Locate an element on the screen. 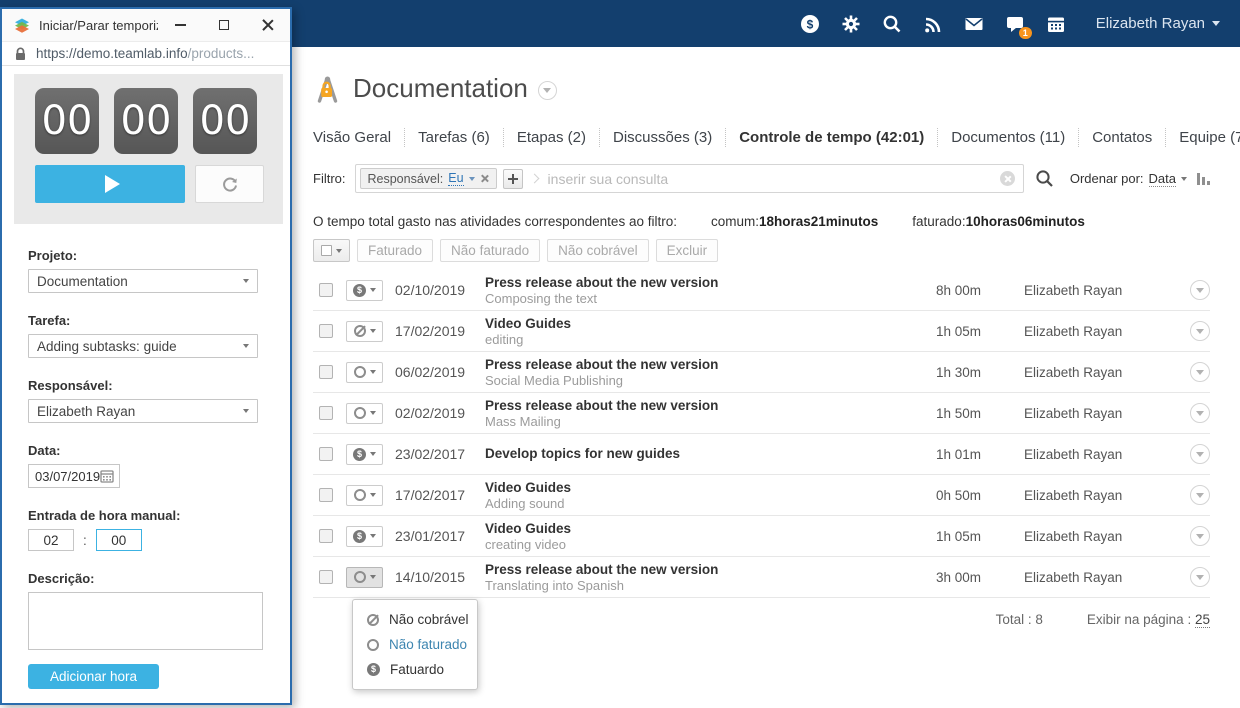 This screenshot has height=708, width=1240. feed-icon is located at coordinates (933, 24).